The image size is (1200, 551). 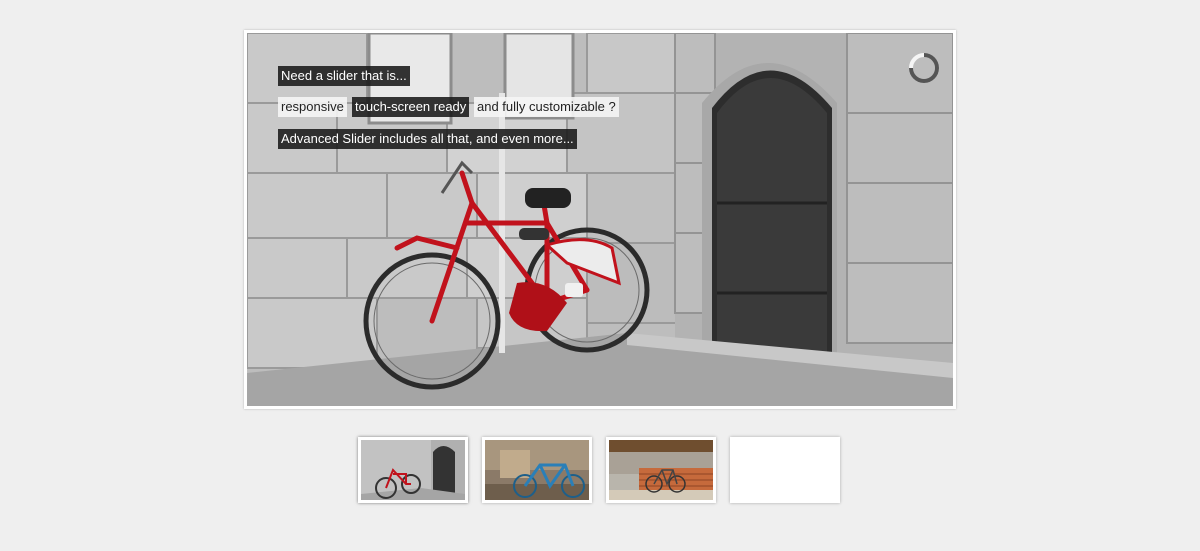 I want to click on thumbnail-bicycle-brick-wall, so click(x=661, y=470).